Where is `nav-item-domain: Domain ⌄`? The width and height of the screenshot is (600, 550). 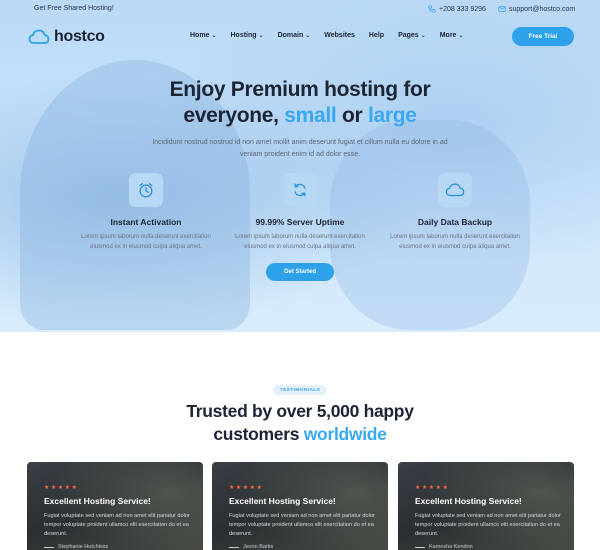
nav-item-domain: Domain ⌄ is located at coordinates (294, 35).